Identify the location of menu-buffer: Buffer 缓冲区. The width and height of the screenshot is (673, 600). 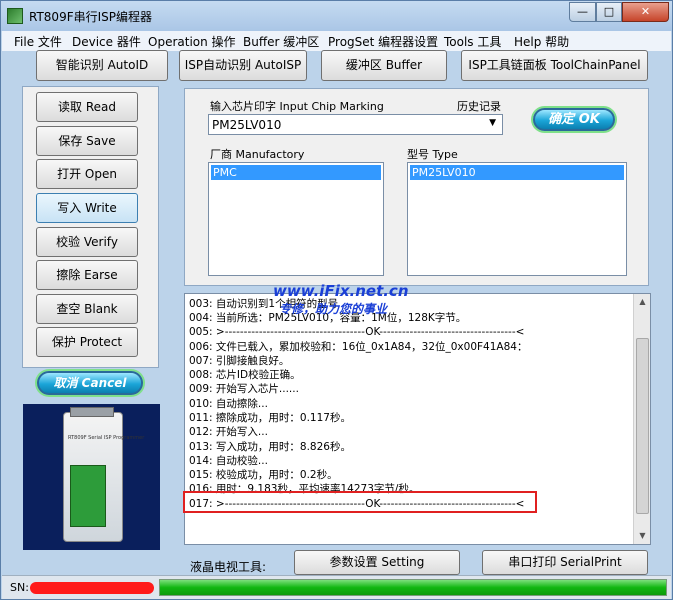
(281, 41).